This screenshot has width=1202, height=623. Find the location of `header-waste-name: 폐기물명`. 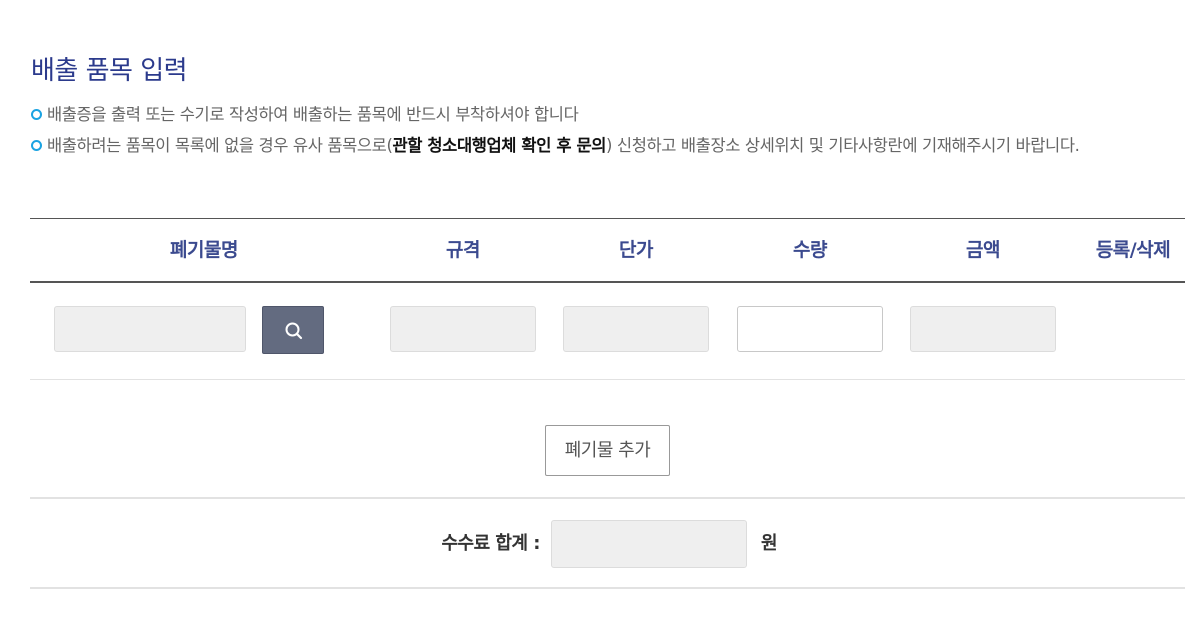

header-waste-name: 폐기물명 is located at coordinates (204, 250).